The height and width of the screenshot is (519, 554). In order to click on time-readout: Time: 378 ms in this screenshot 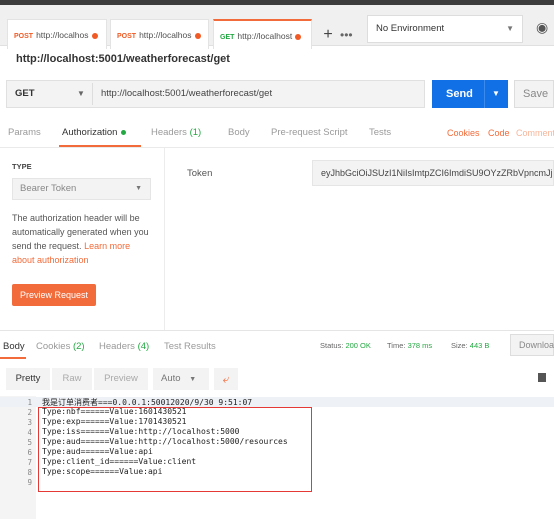, I will do `click(409, 345)`.